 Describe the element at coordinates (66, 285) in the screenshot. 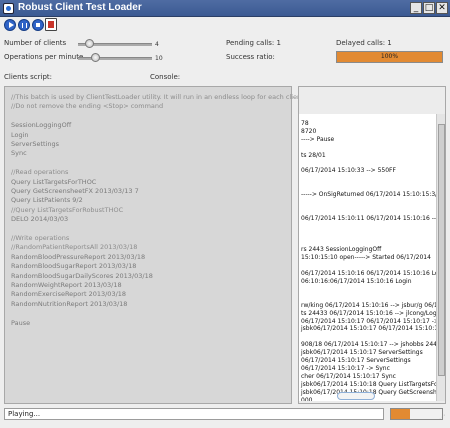

I see `script-line: RandomWeightReport 2013/03/18` at that location.